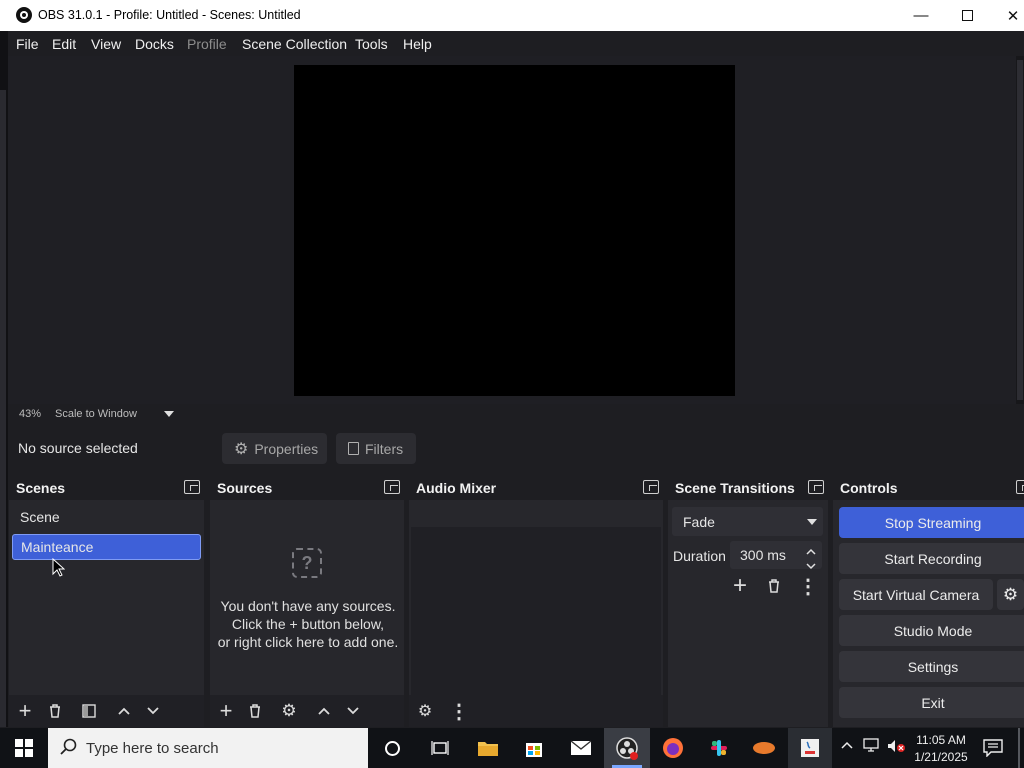 This screenshot has width=1024, height=768. Describe the element at coordinates (967, 15) in the screenshot. I see `maximize-button` at that location.